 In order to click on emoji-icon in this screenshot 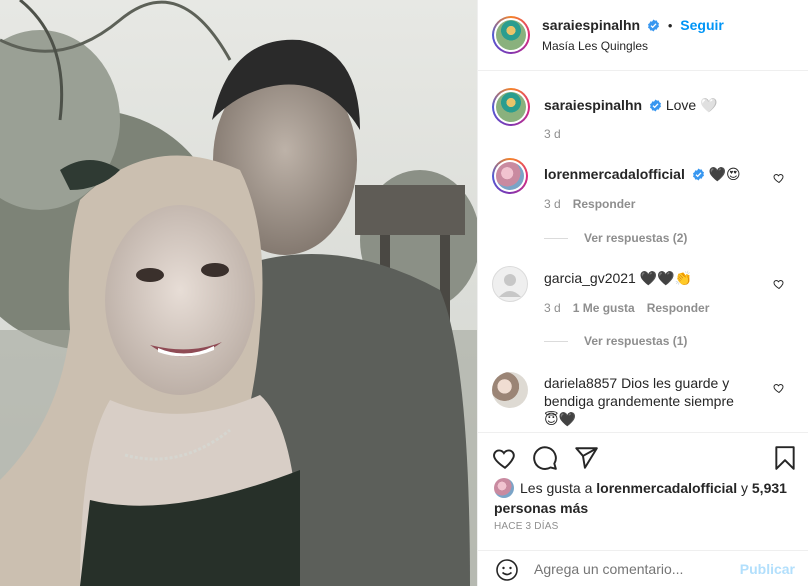, I will do `click(507, 570)`.